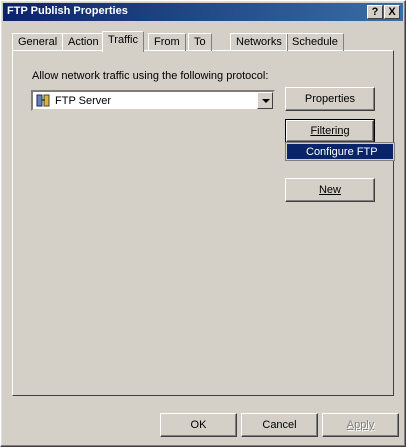 Image resolution: width=406 pixels, height=447 pixels. What do you see at coordinates (375, 12) in the screenshot?
I see `help-button: ?` at bounding box center [375, 12].